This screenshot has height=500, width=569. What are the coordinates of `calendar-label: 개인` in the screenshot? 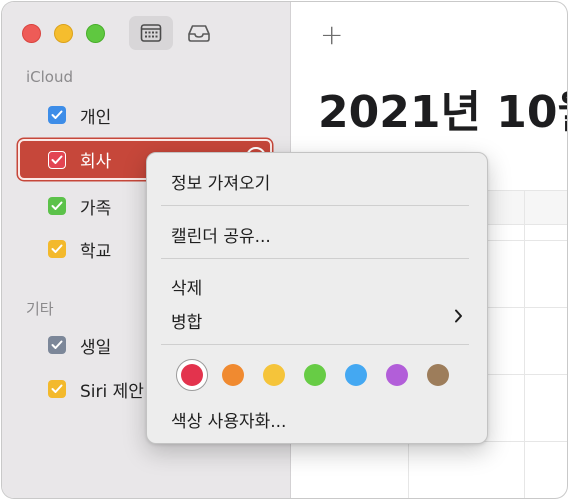 It's located at (96, 117).